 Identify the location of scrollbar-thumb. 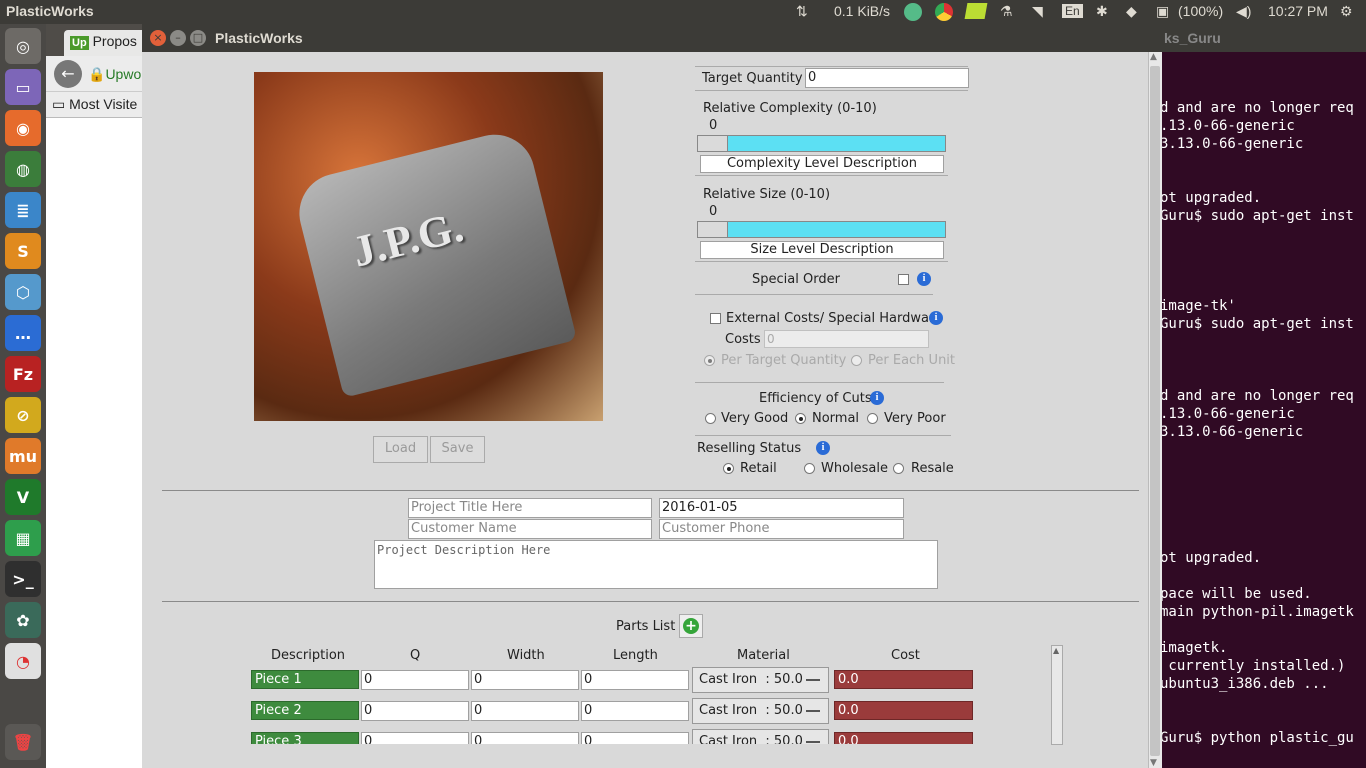
(1155, 411).